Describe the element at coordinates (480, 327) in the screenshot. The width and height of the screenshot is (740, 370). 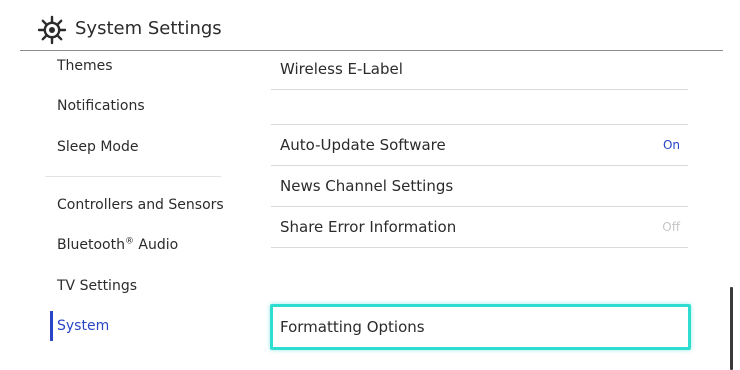
I see `settings-row-formatting-options: Formatting Options` at that location.